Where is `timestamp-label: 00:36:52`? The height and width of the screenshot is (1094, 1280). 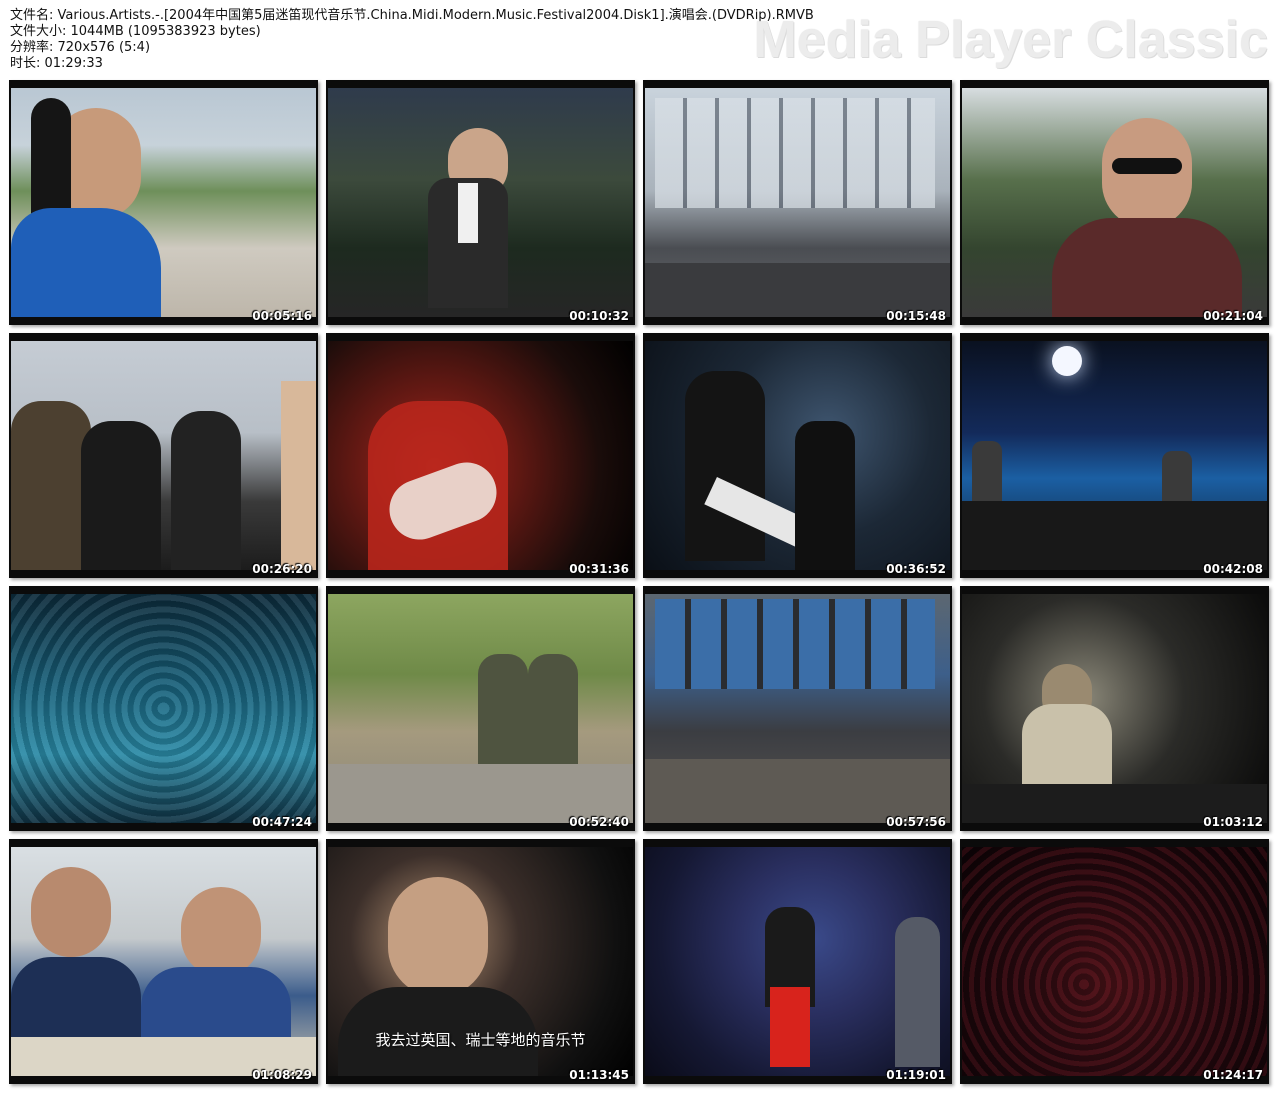
timestamp-label: 00:36:52 is located at coordinates (916, 569).